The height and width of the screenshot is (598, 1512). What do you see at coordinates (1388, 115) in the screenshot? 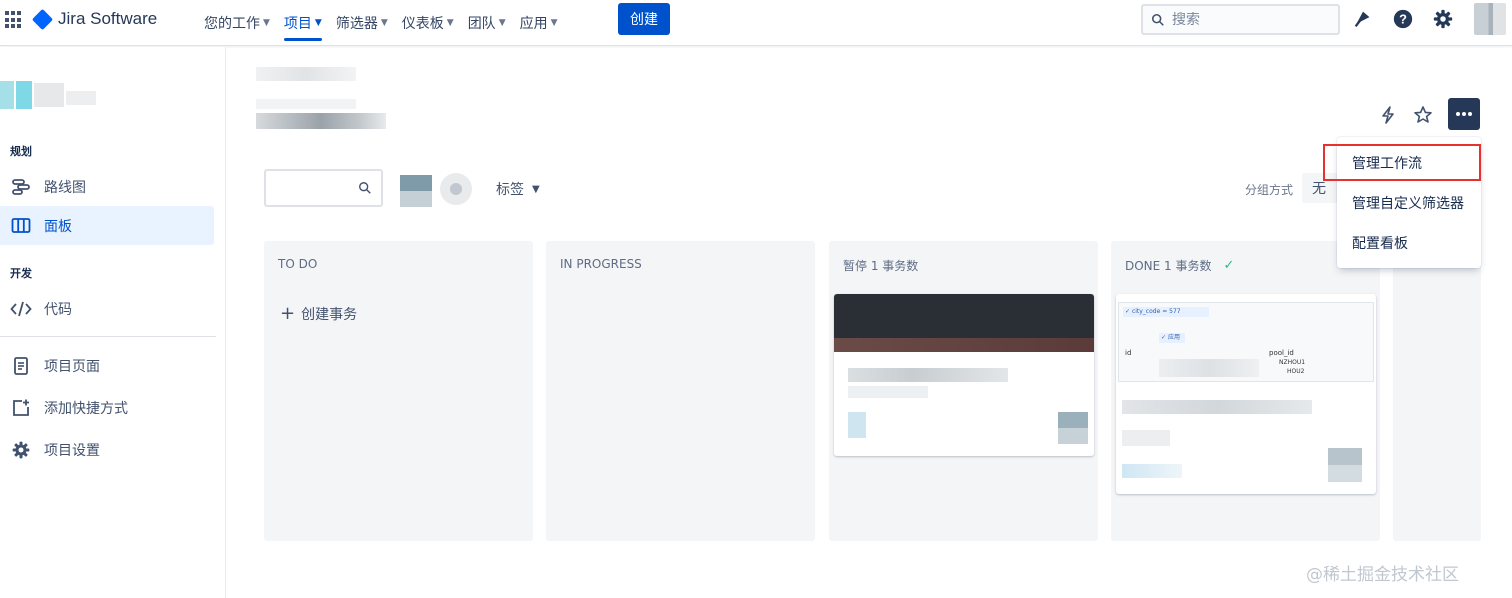
I see `automation-icon` at bounding box center [1388, 115].